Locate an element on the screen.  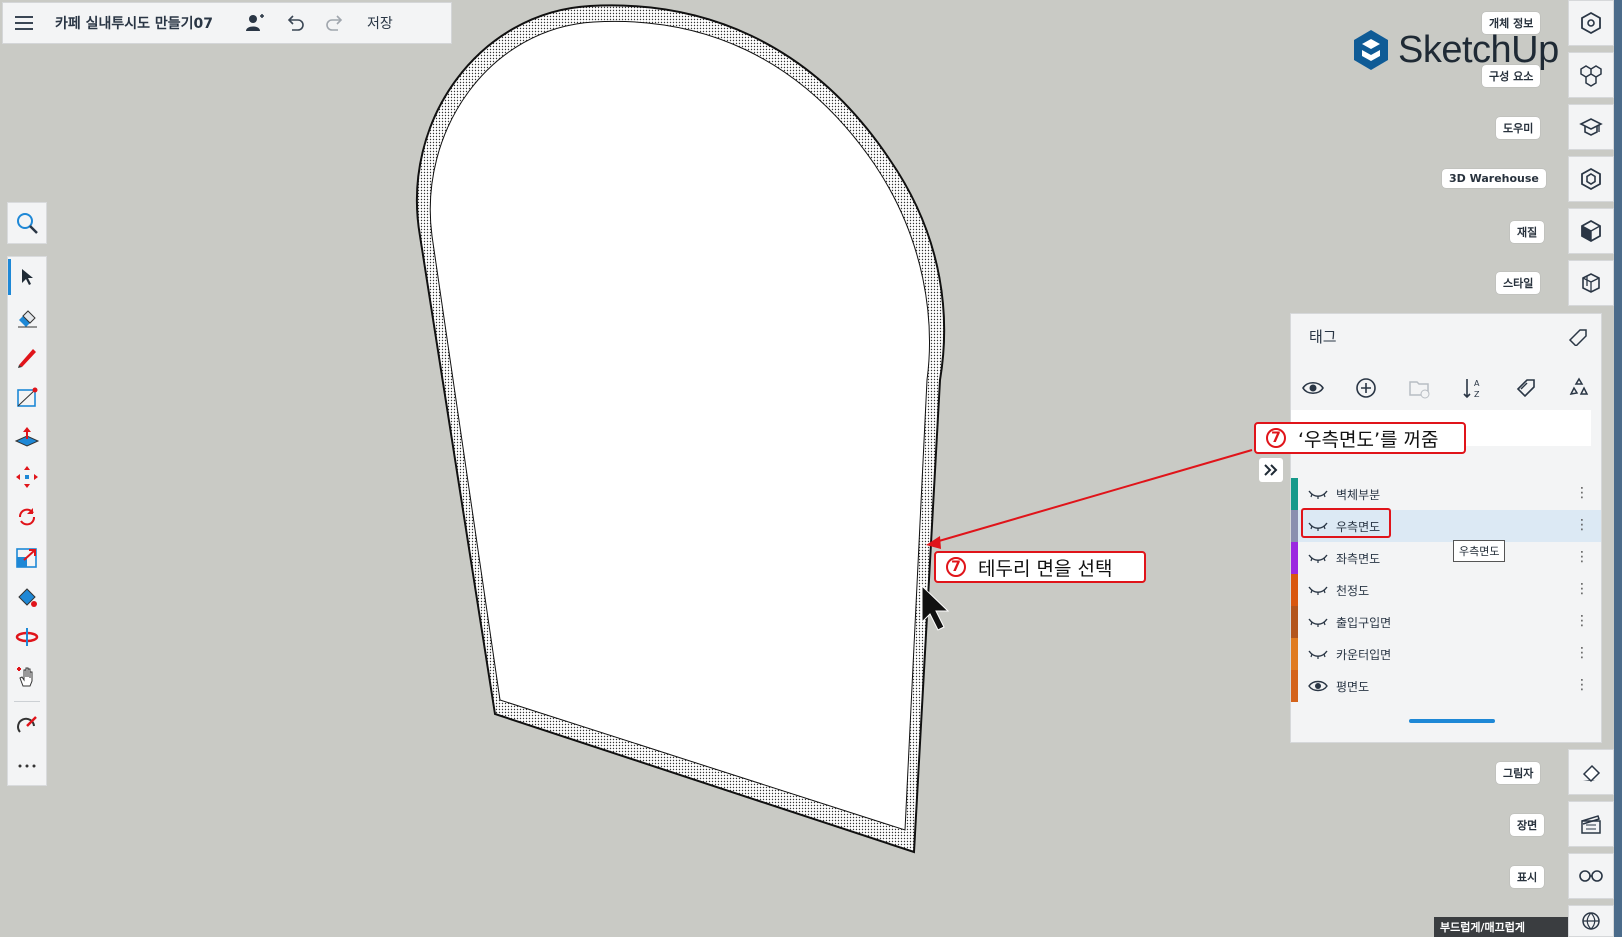
scale-icon is located at coordinates (26, 558).